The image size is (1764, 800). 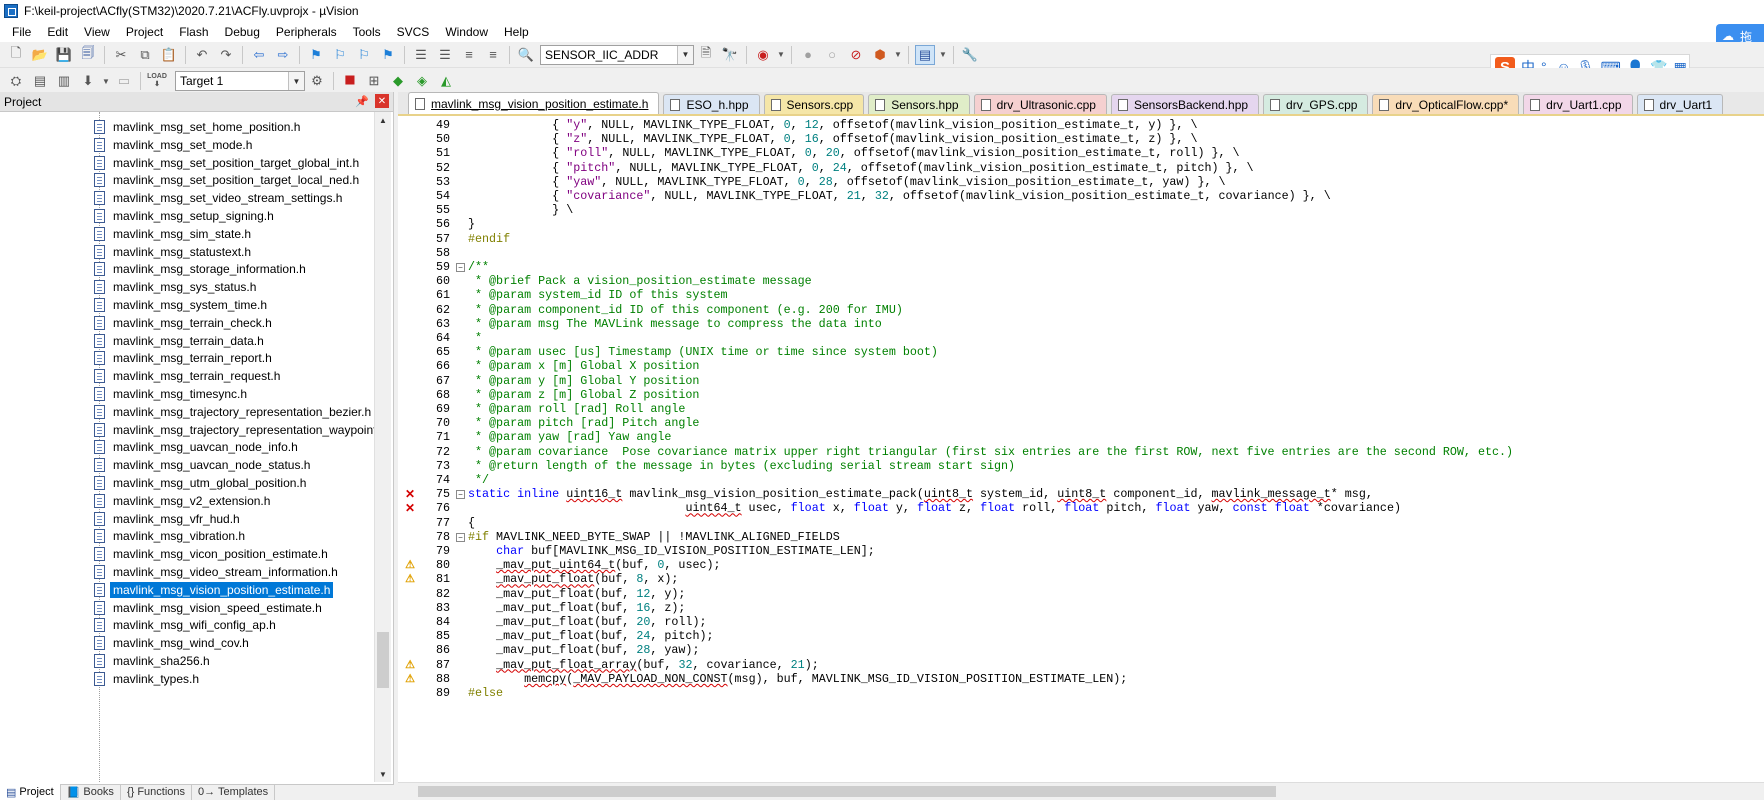 I want to click on scroll-down-icon: ▼, so click(x=383, y=774).